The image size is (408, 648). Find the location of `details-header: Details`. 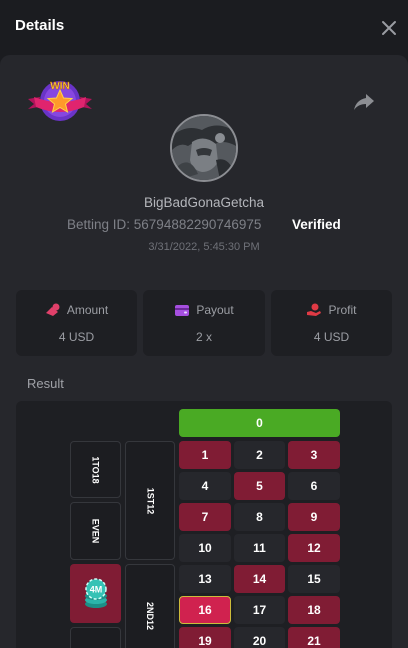

details-header: Details is located at coordinates (204, 27).